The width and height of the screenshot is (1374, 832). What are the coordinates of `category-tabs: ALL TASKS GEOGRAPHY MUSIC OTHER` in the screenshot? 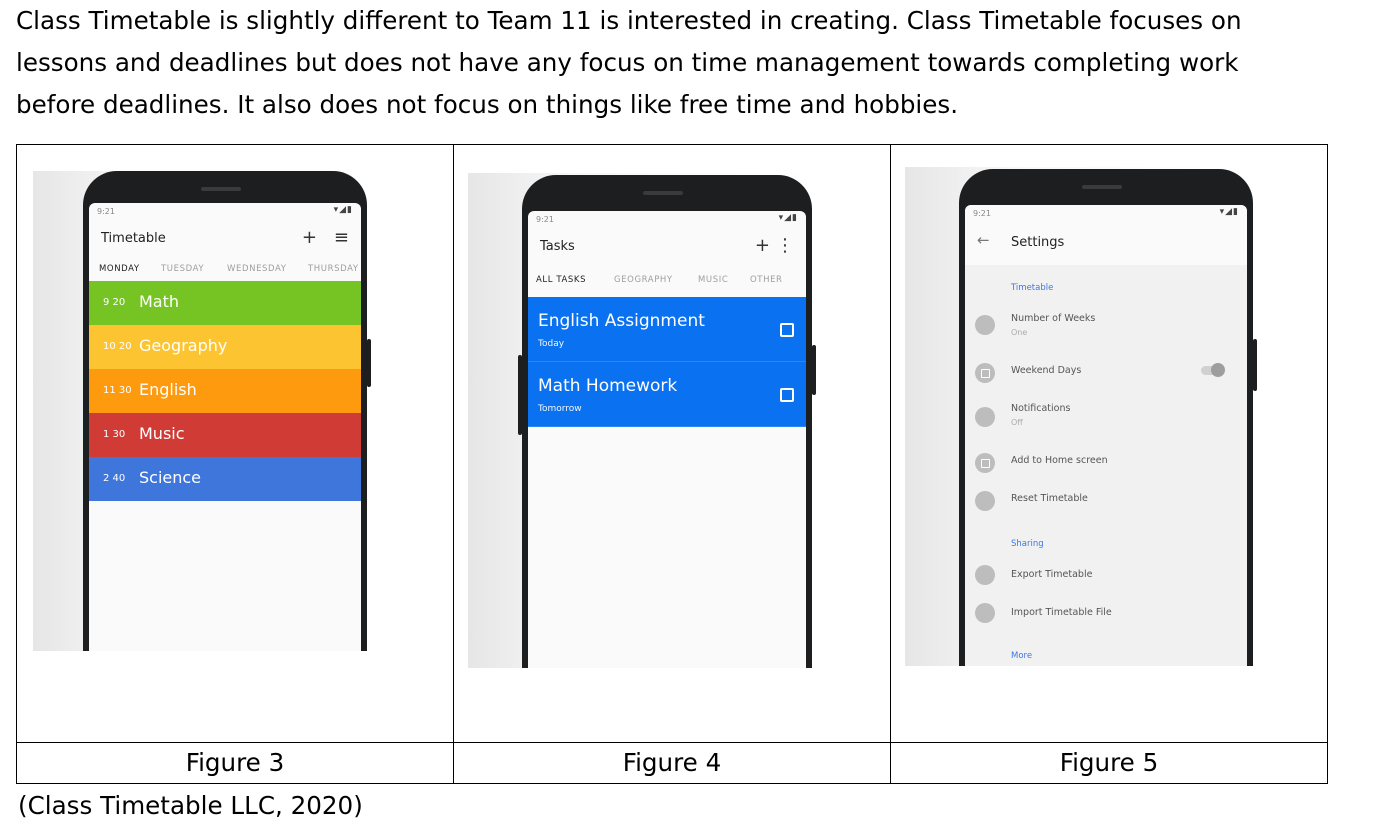 It's located at (667, 280).